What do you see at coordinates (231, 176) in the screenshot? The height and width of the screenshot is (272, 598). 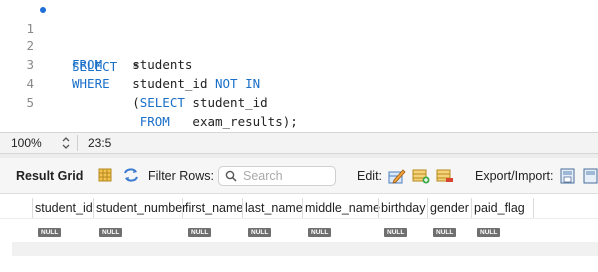 I see `search-icon` at bounding box center [231, 176].